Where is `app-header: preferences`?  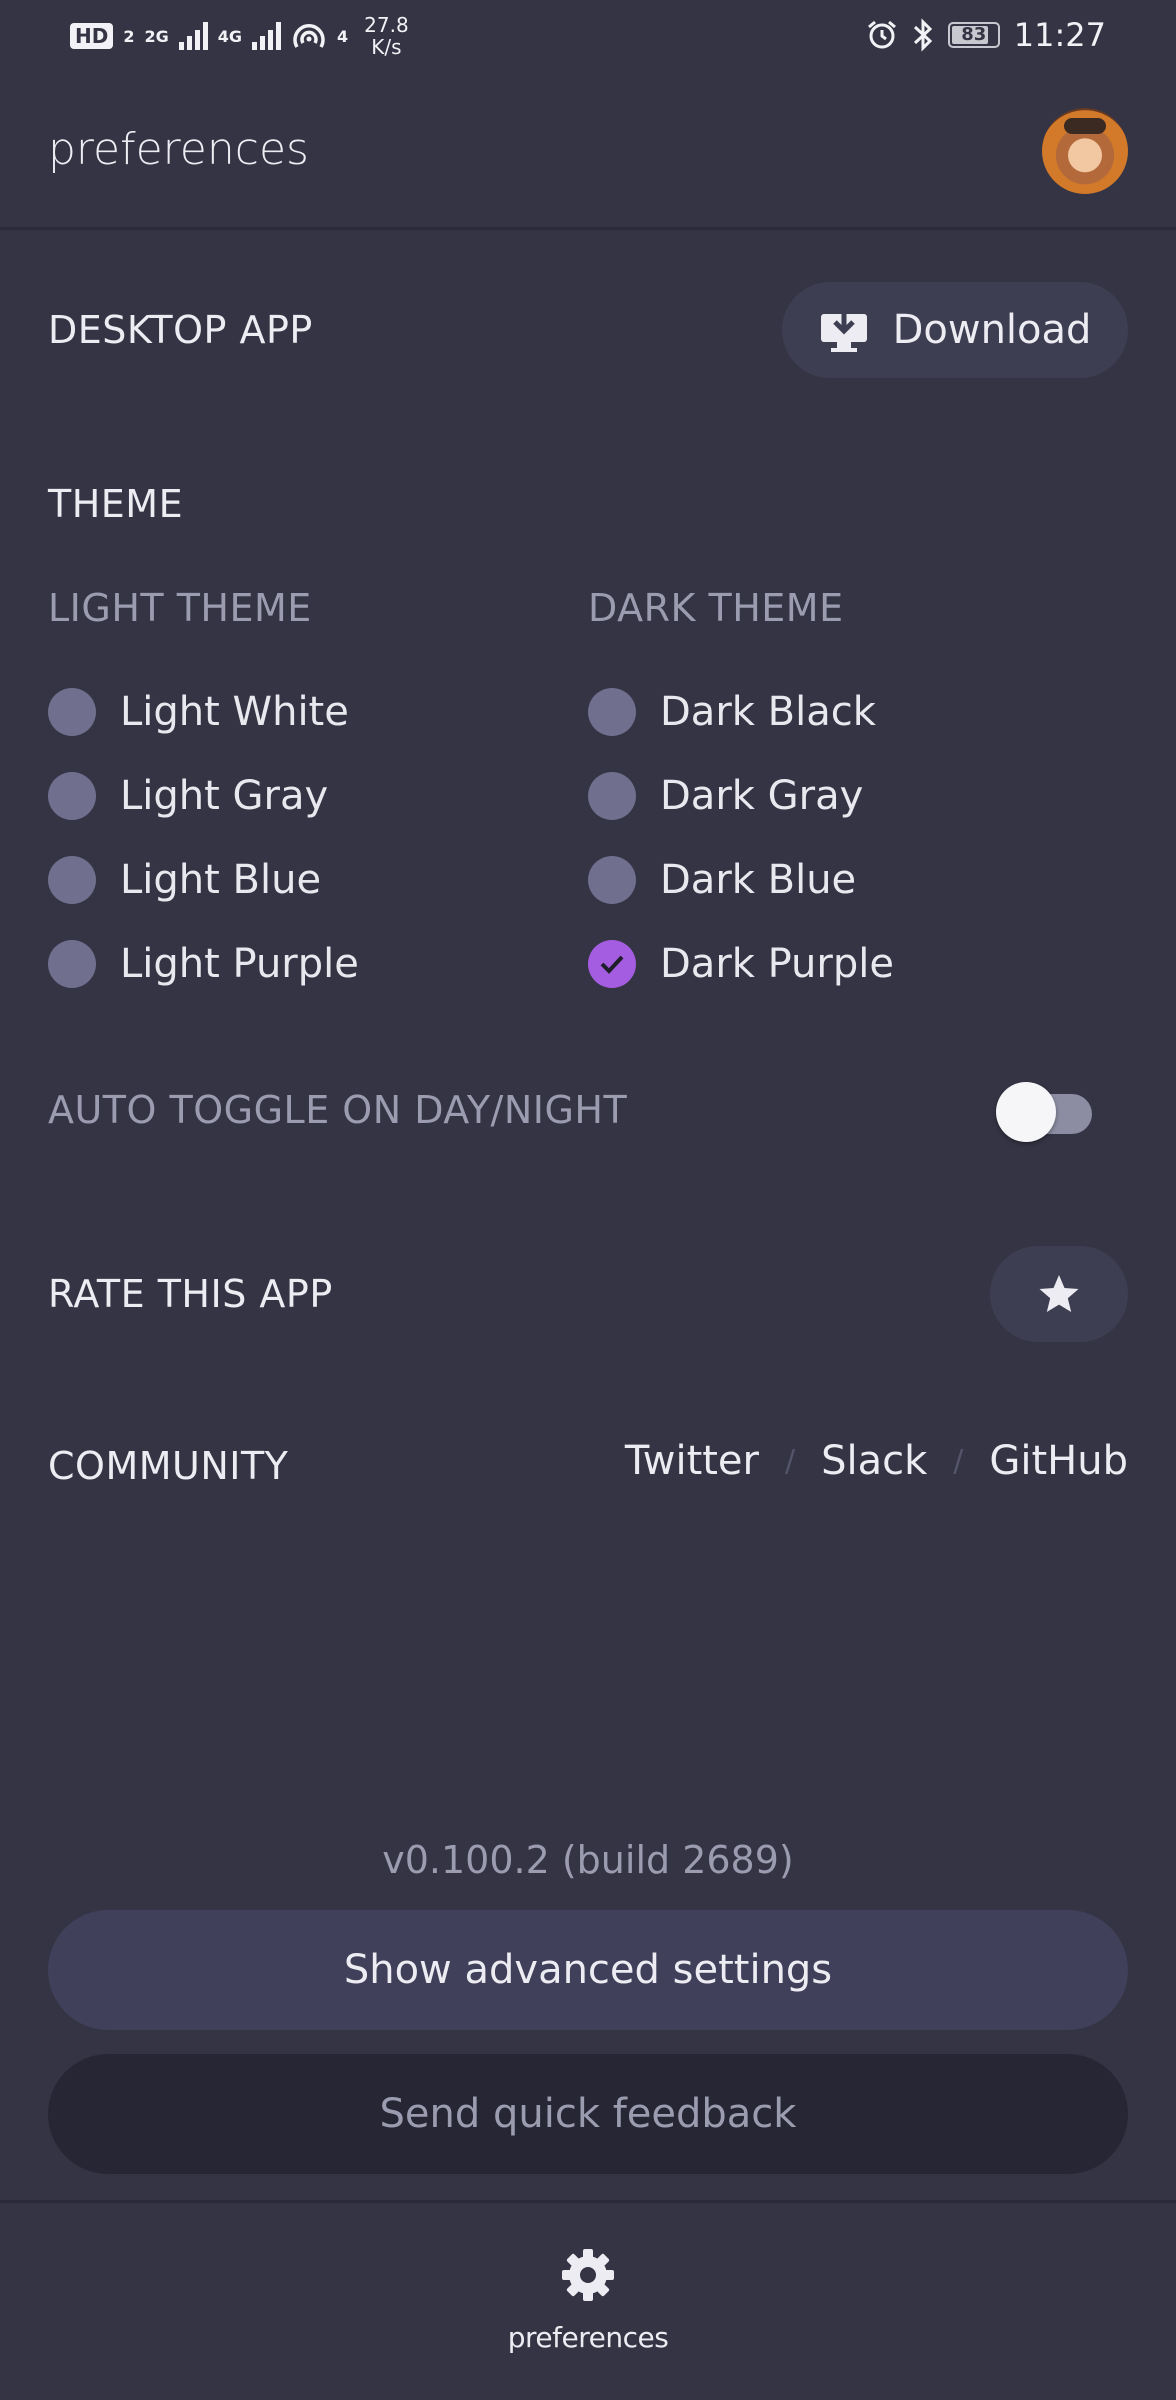 app-header: preferences is located at coordinates (588, 151).